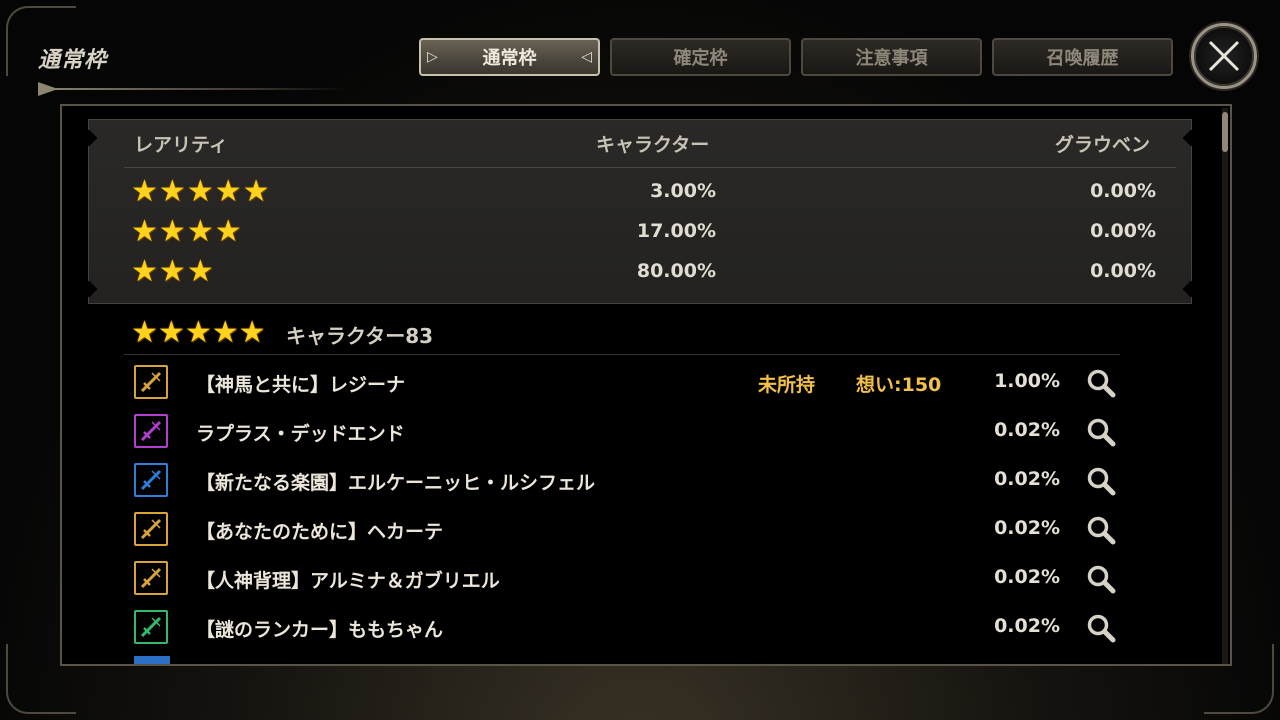  What do you see at coordinates (320, 532) in the screenshot?
I see `character-name: 【あなたのために】ヘカーテ` at bounding box center [320, 532].